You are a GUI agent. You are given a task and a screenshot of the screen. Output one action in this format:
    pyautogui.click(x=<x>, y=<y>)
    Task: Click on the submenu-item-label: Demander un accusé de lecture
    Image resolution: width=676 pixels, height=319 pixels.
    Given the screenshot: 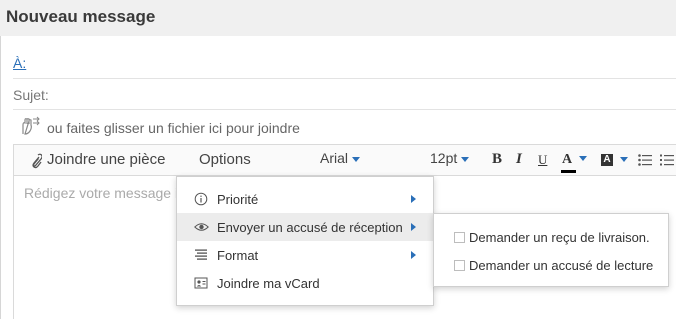 What is the action you would take?
    pyautogui.click(x=561, y=265)
    